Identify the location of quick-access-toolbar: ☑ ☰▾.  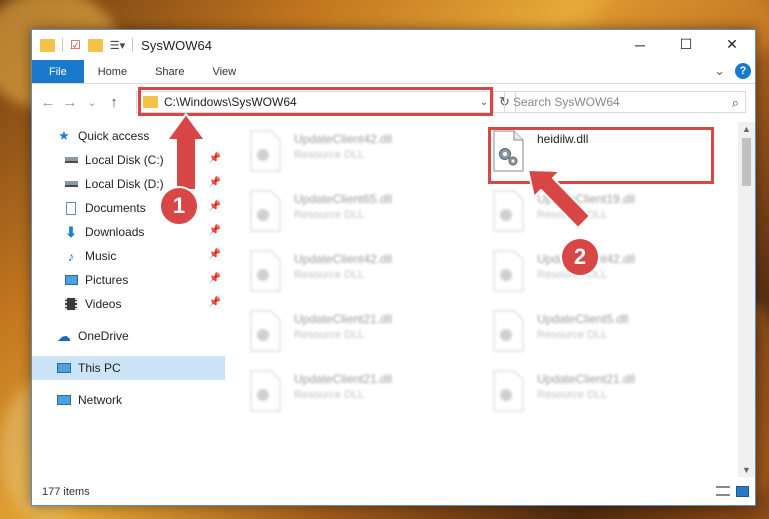
(83, 45).